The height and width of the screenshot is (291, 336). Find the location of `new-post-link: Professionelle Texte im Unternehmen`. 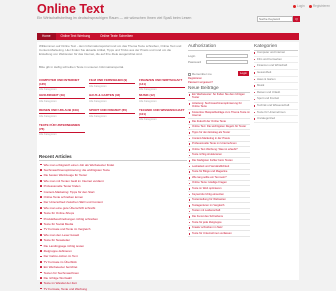

new-post-link: Professionelle Texte im Unternehmen is located at coordinates (214, 143).